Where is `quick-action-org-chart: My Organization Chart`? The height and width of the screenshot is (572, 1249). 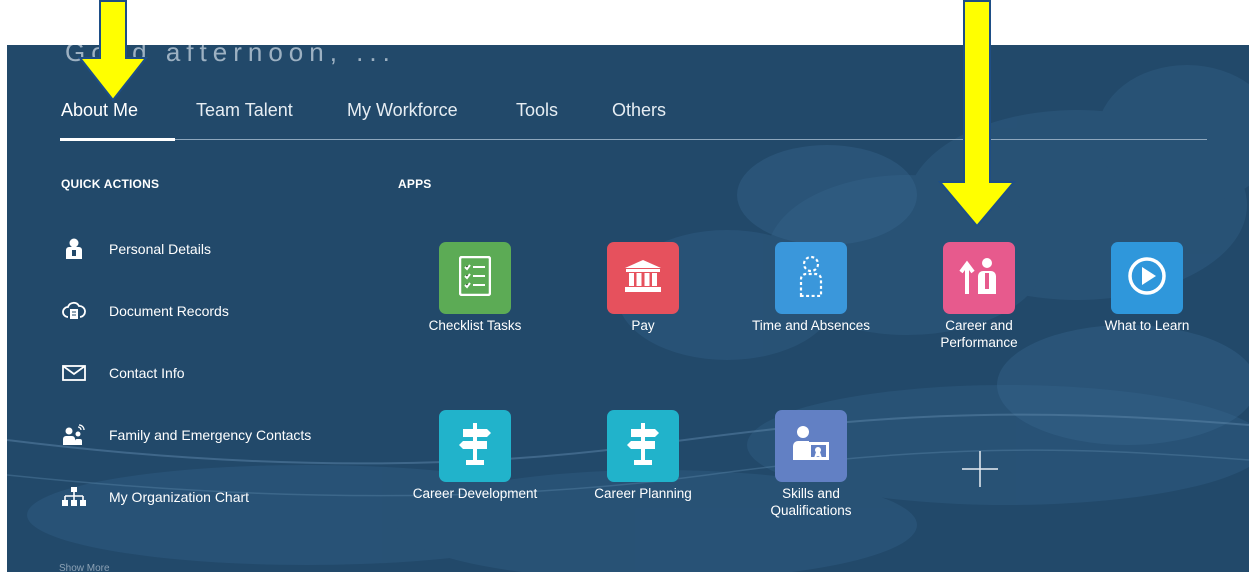 quick-action-org-chart: My Organization Chart is located at coordinates (155, 497).